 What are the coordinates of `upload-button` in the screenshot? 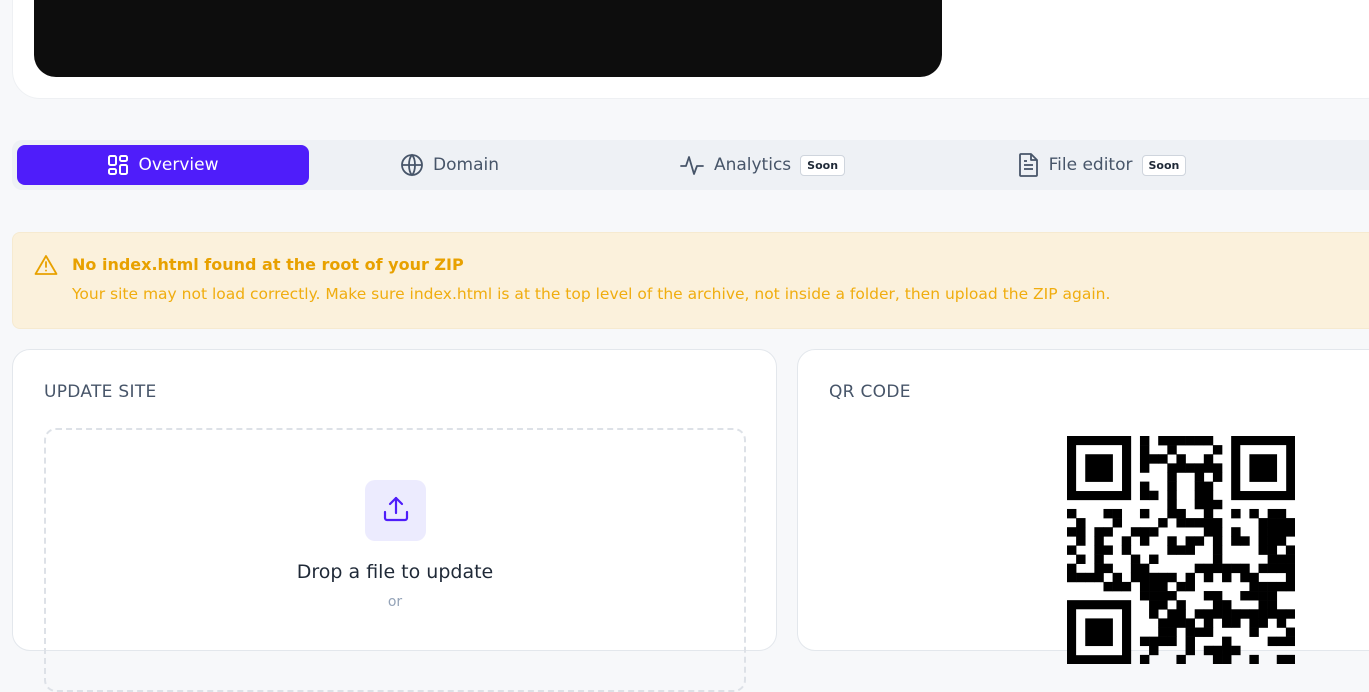 It's located at (395, 510).